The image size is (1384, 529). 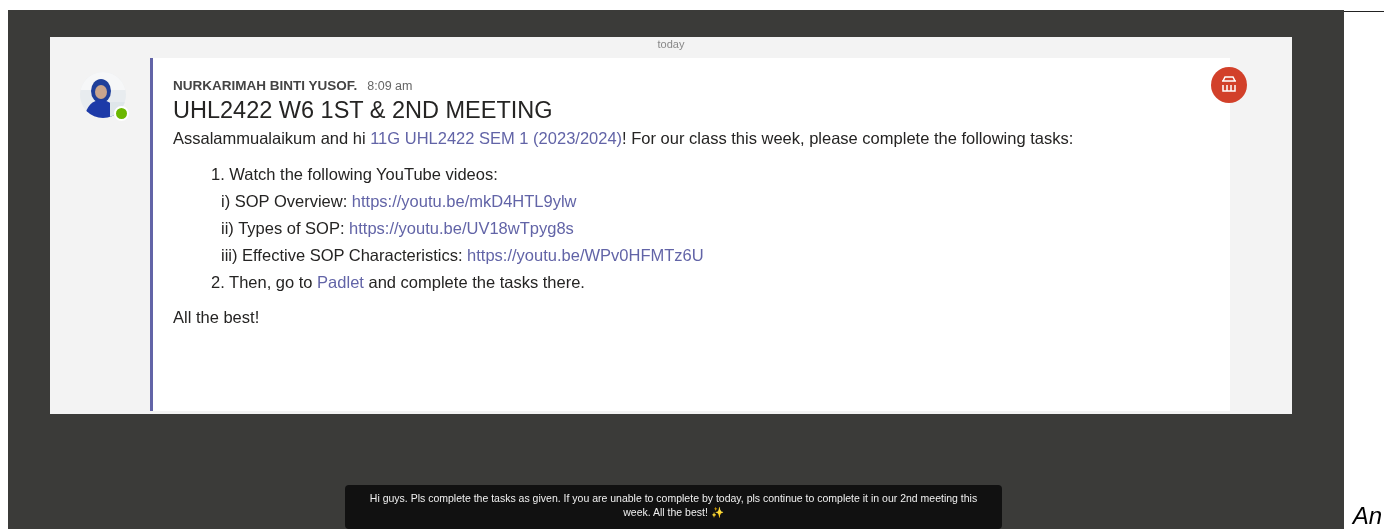 What do you see at coordinates (340, 282) in the screenshot?
I see `link: Padlet` at bounding box center [340, 282].